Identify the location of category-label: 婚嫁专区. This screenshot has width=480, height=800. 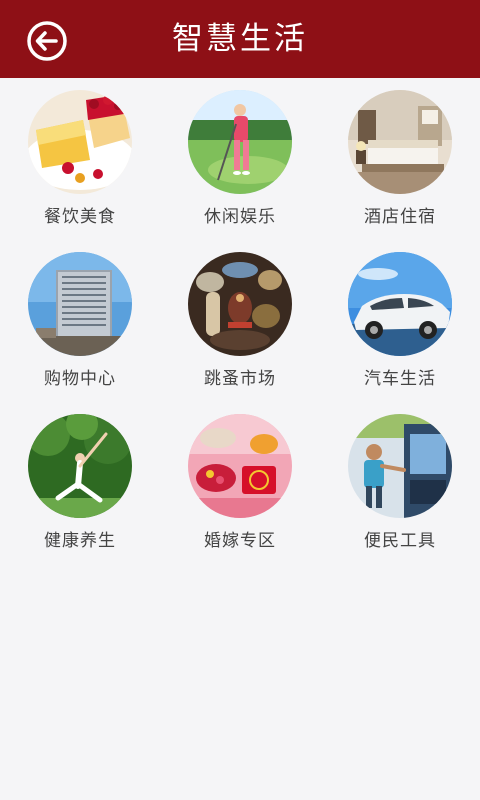
(240, 541).